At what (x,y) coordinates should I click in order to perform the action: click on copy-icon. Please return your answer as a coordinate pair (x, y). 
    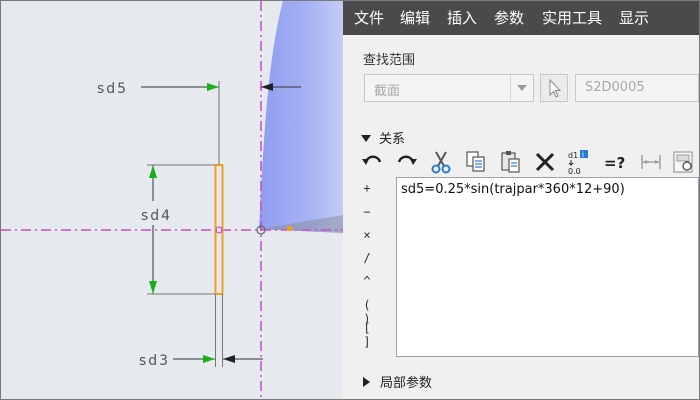
    Looking at the image, I should click on (476, 162).